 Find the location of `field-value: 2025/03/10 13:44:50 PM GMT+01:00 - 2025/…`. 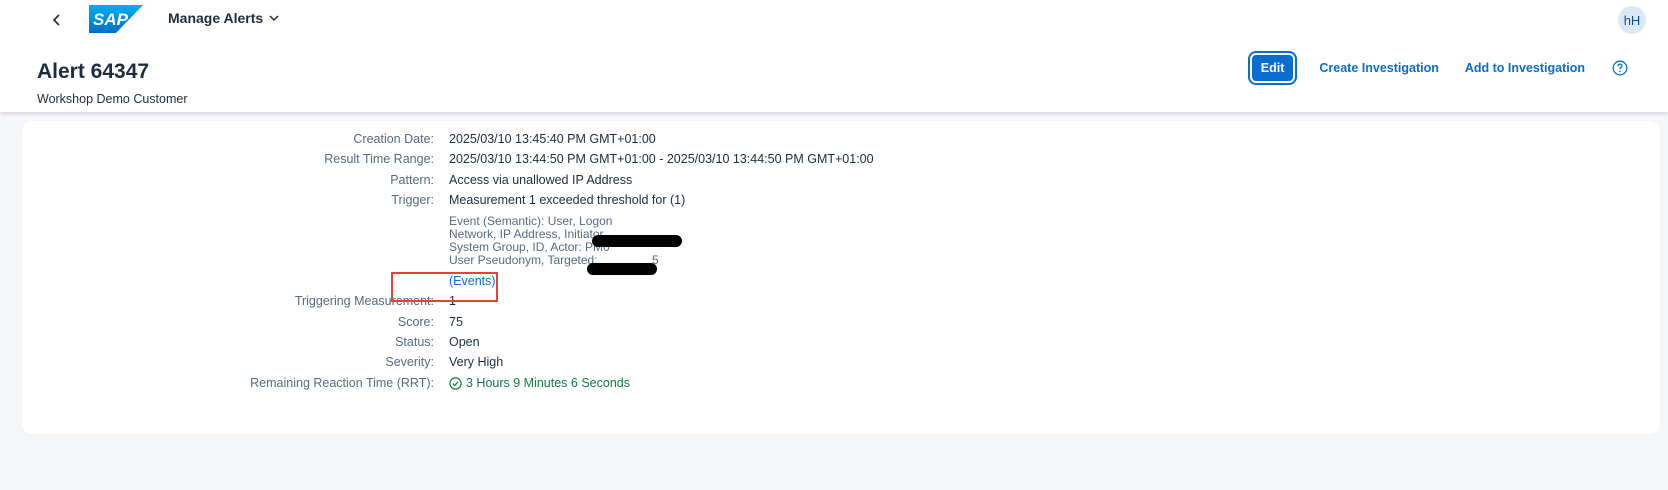

field-value: 2025/03/10 13:44:50 PM GMT+01:00 - 2025/… is located at coordinates (661, 159).